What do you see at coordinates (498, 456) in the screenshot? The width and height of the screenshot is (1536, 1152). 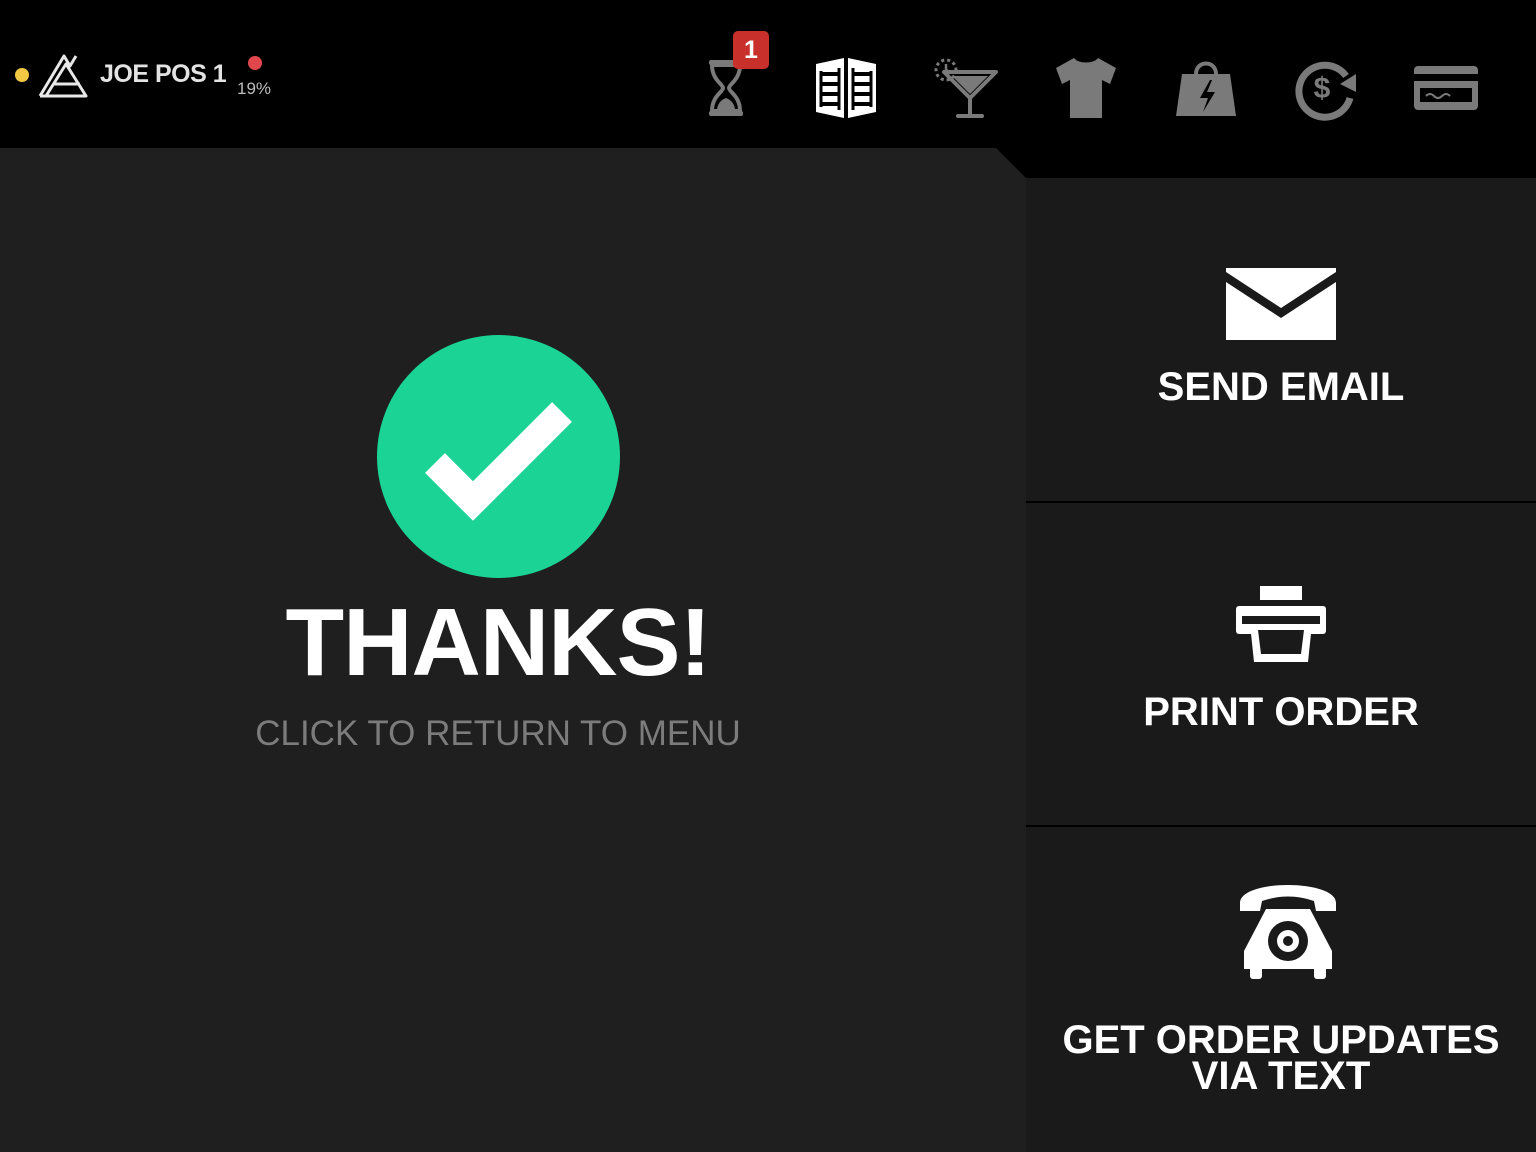 I see `checkmark-circle-icon` at bounding box center [498, 456].